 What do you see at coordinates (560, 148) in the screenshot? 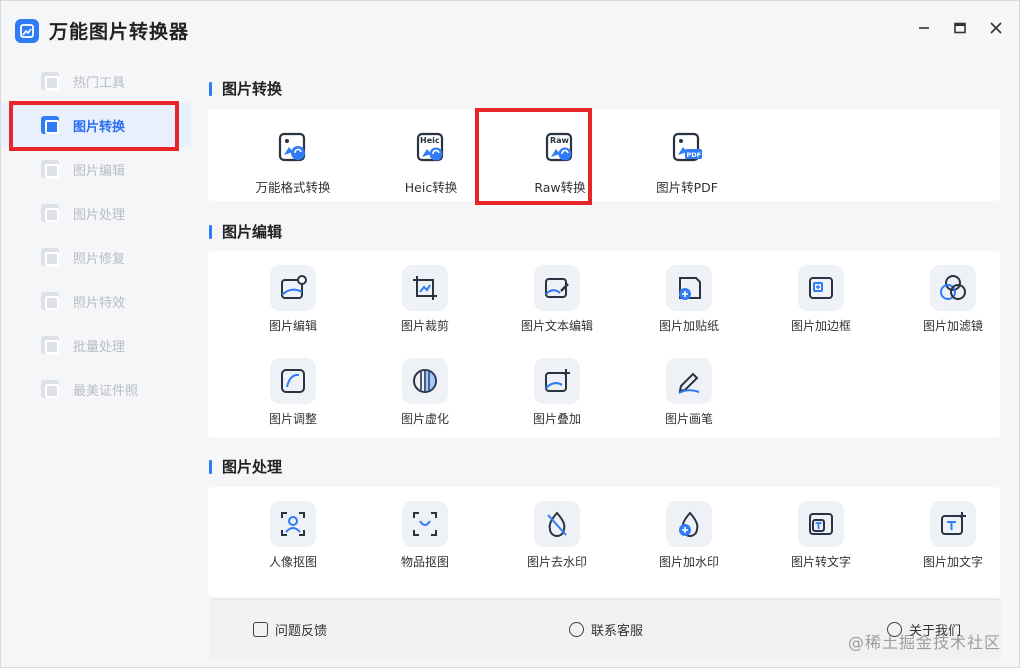
I see `raw-icon: Raw` at bounding box center [560, 148].